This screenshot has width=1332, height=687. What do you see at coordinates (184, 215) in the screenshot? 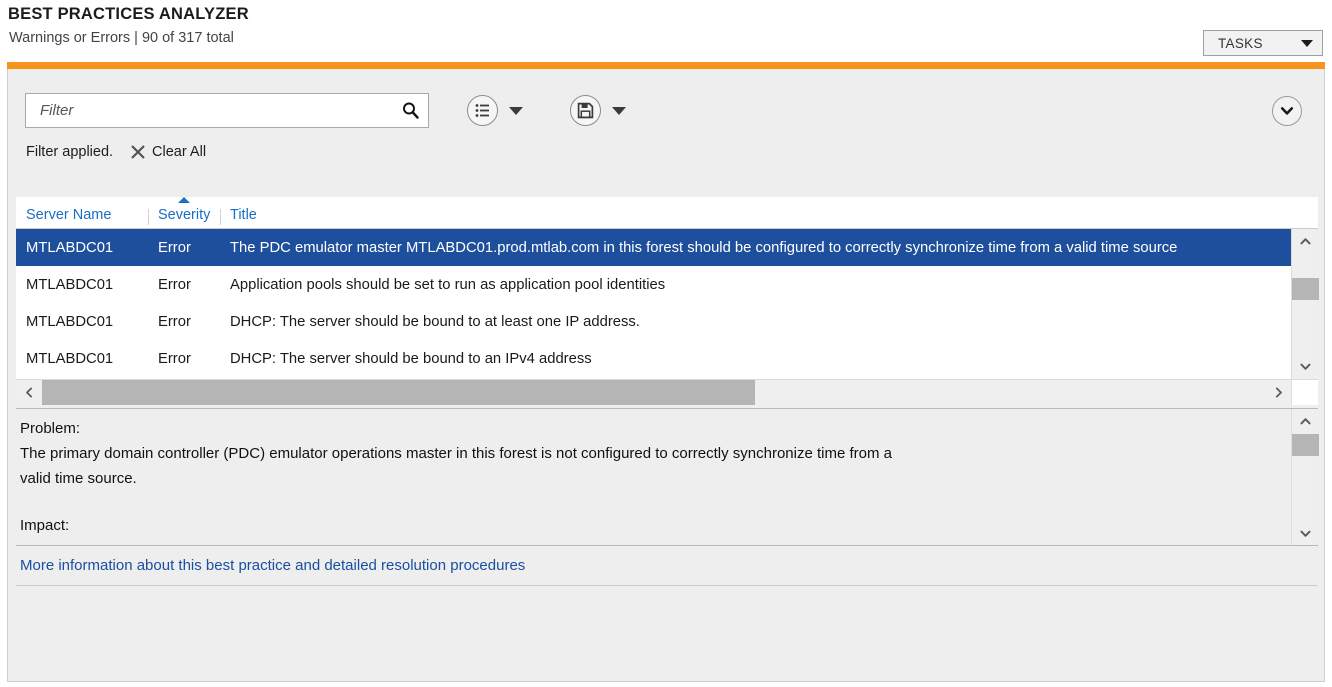
I see `column-header-severity-label: Severity` at bounding box center [184, 215].